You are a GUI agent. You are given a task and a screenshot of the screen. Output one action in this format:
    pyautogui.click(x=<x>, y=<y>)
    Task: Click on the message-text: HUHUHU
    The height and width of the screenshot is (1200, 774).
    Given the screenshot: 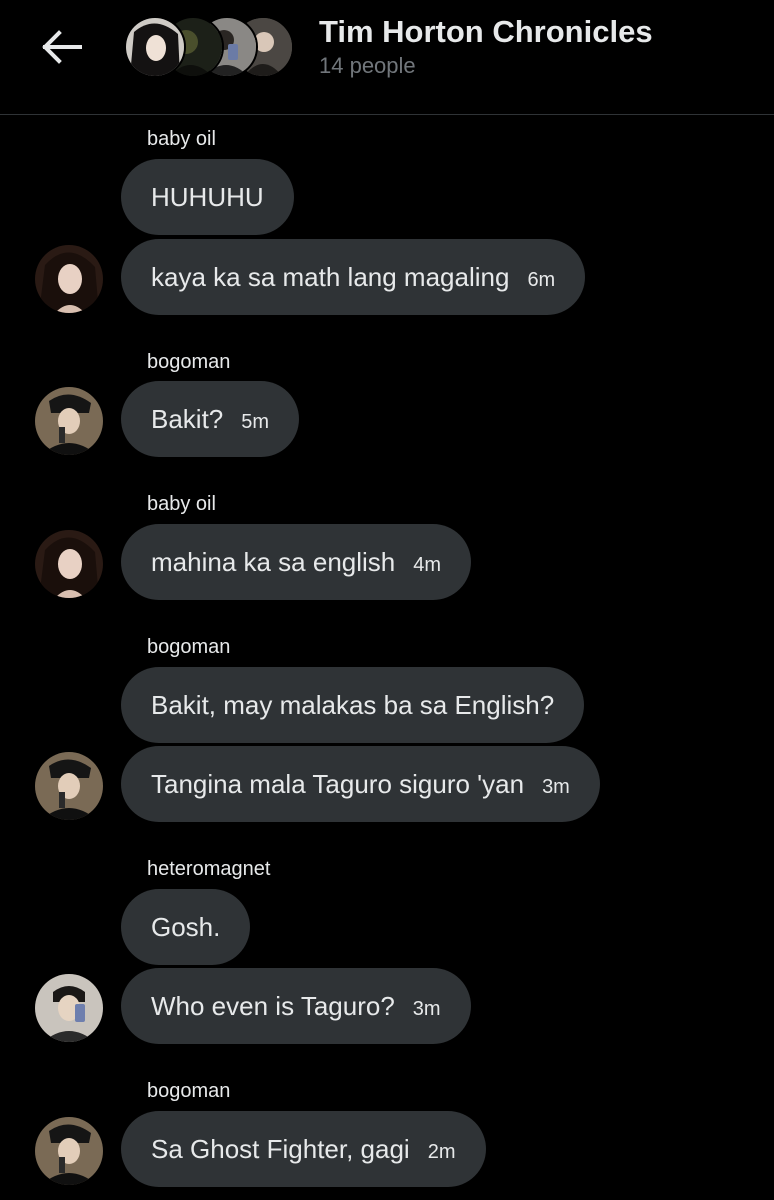 What is the action you would take?
    pyautogui.click(x=207, y=196)
    